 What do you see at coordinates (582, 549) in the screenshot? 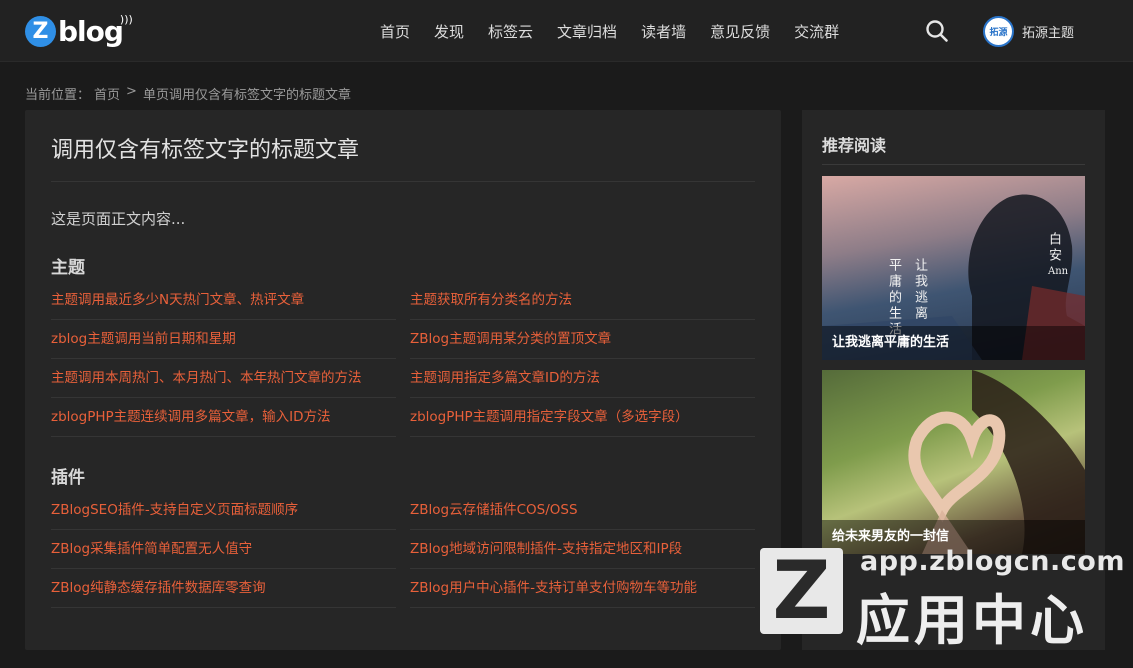
I see `list-item: ZBlog地域访问限制插件-支持指定地区和IP段` at bounding box center [582, 549].